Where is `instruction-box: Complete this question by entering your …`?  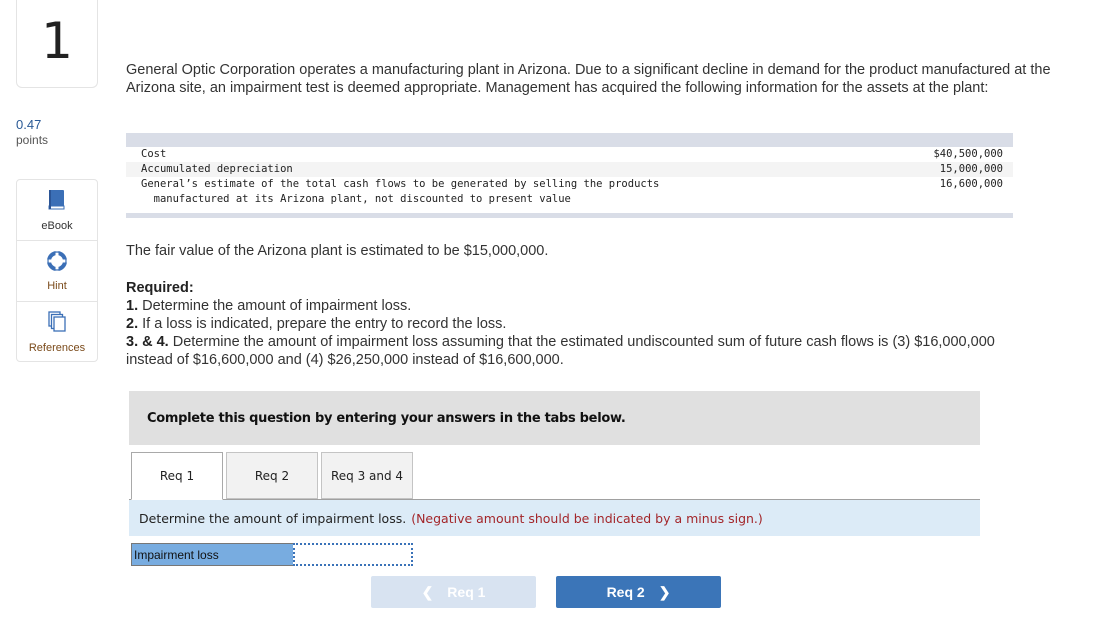
instruction-box: Complete this question by entering your … is located at coordinates (554, 418).